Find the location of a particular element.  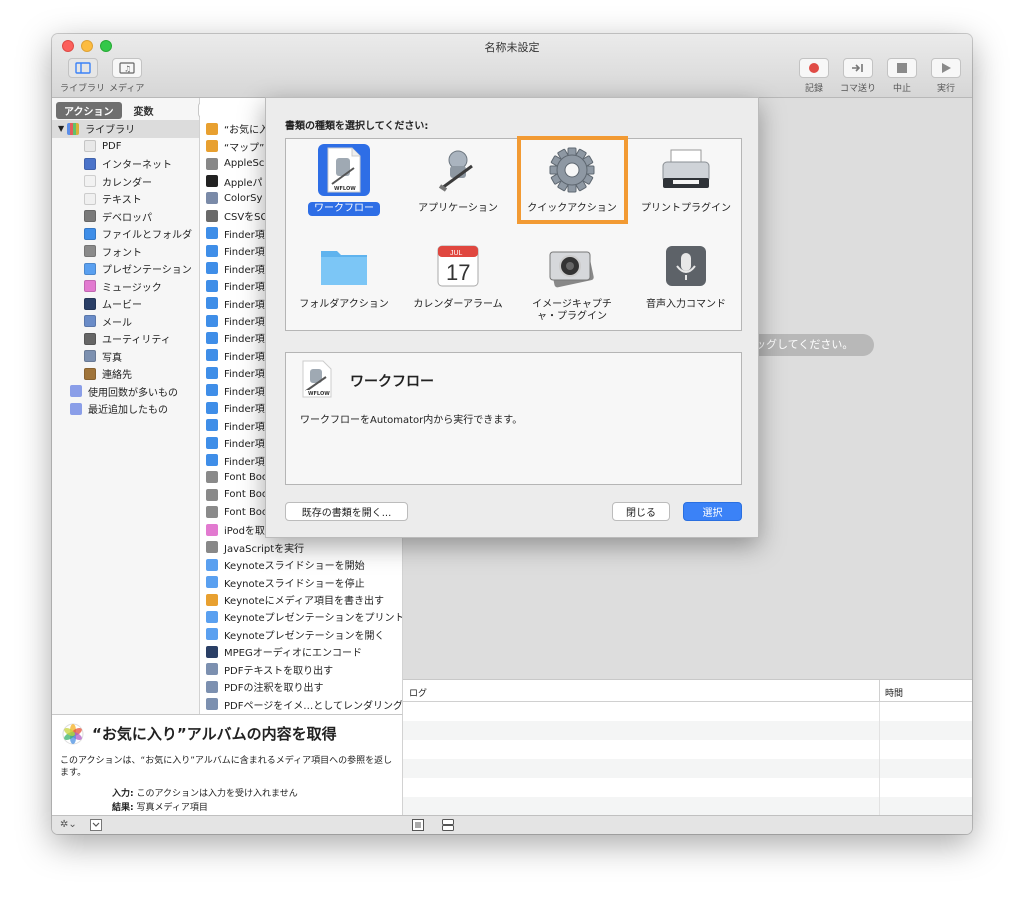

sidebar-item: カレンダー is located at coordinates (125, 182).